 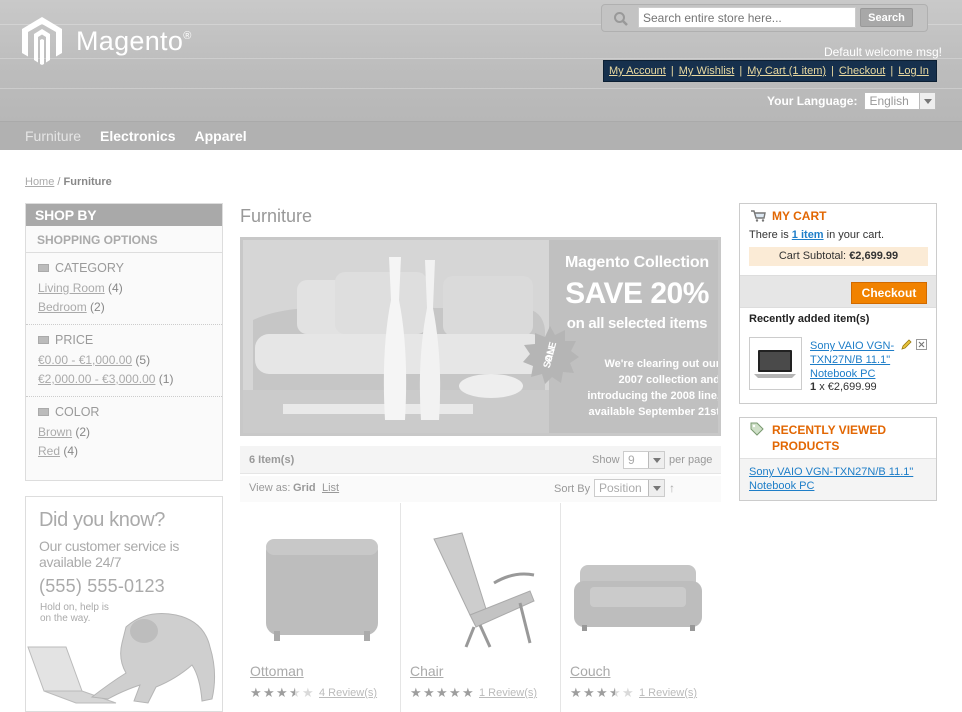 I want to click on banner-heading: Magento Collection, so click(x=637, y=262).